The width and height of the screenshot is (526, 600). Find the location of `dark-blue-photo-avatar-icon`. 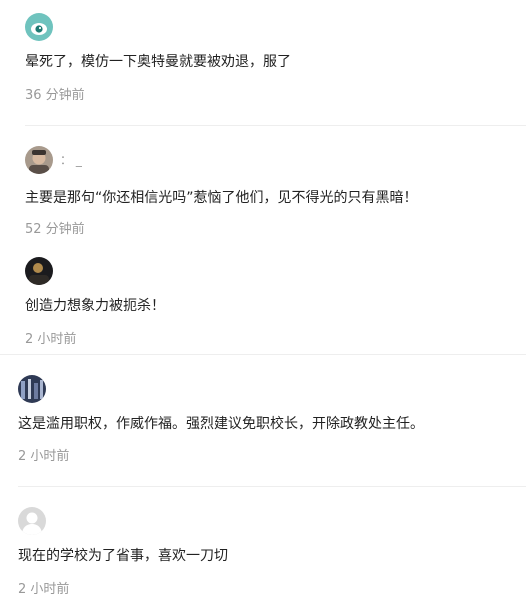

dark-blue-photo-avatar-icon is located at coordinates (32, 389).